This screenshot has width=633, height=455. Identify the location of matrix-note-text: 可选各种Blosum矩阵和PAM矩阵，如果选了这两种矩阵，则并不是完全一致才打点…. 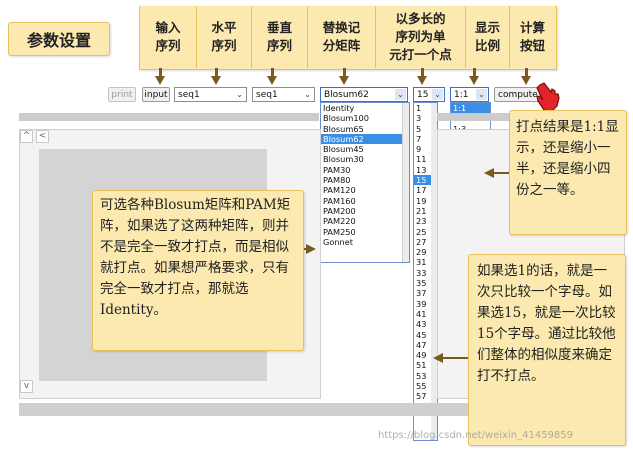
(195, 257).